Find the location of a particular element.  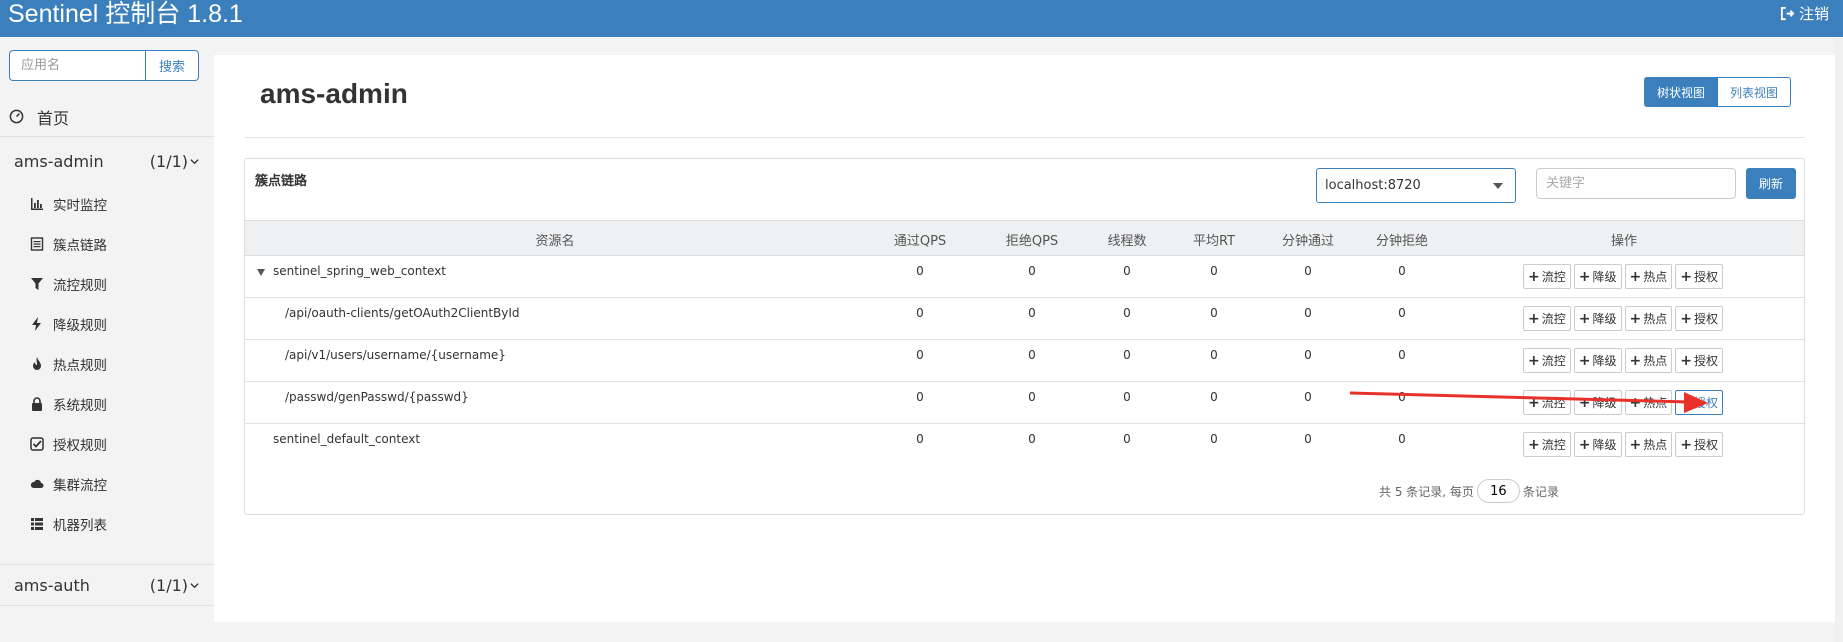

col-operations: 操作 is located at coordinates (1624, 241).